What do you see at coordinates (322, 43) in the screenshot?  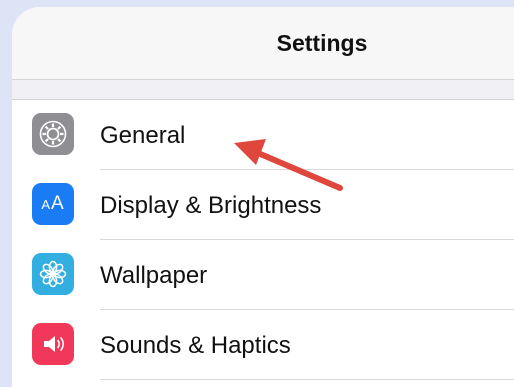 I see `page-title: Settings` at bounding box center [322, 43].